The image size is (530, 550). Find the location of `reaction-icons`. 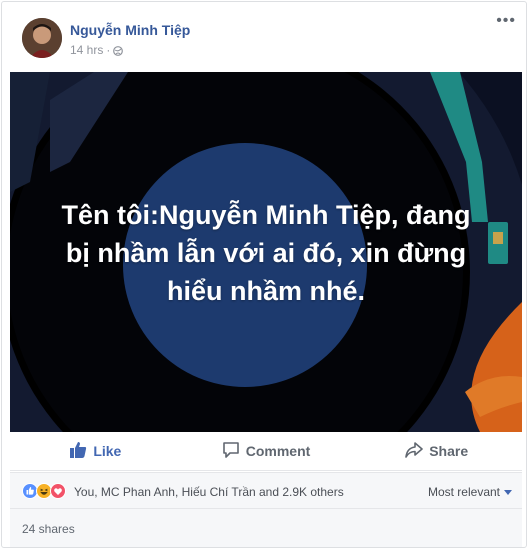

reaction-icons is located at coordinates (46, 491).